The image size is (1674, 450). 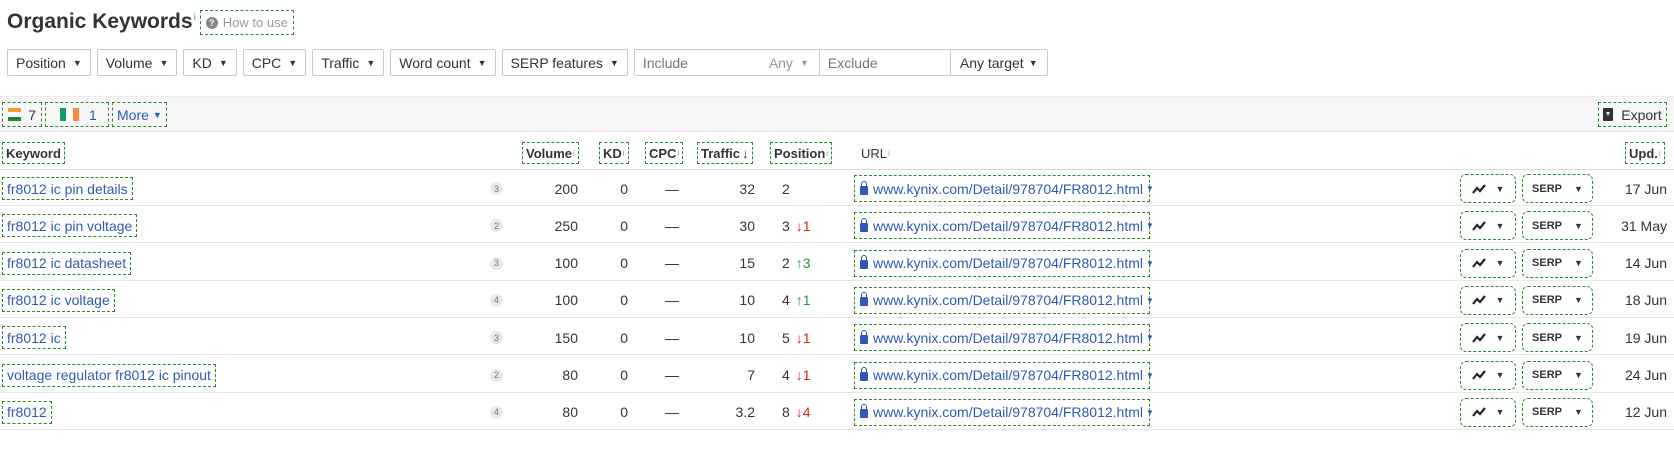 What do you see at coordinates (566, 188) in the screenshot?
I see `volume-cell: 200` at bounding box center [566, 188].